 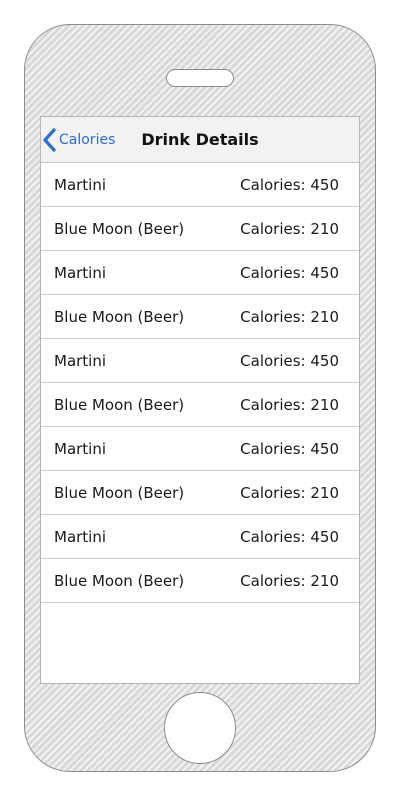 I want to click on back-button: Calories, so click(x=78, y=140).